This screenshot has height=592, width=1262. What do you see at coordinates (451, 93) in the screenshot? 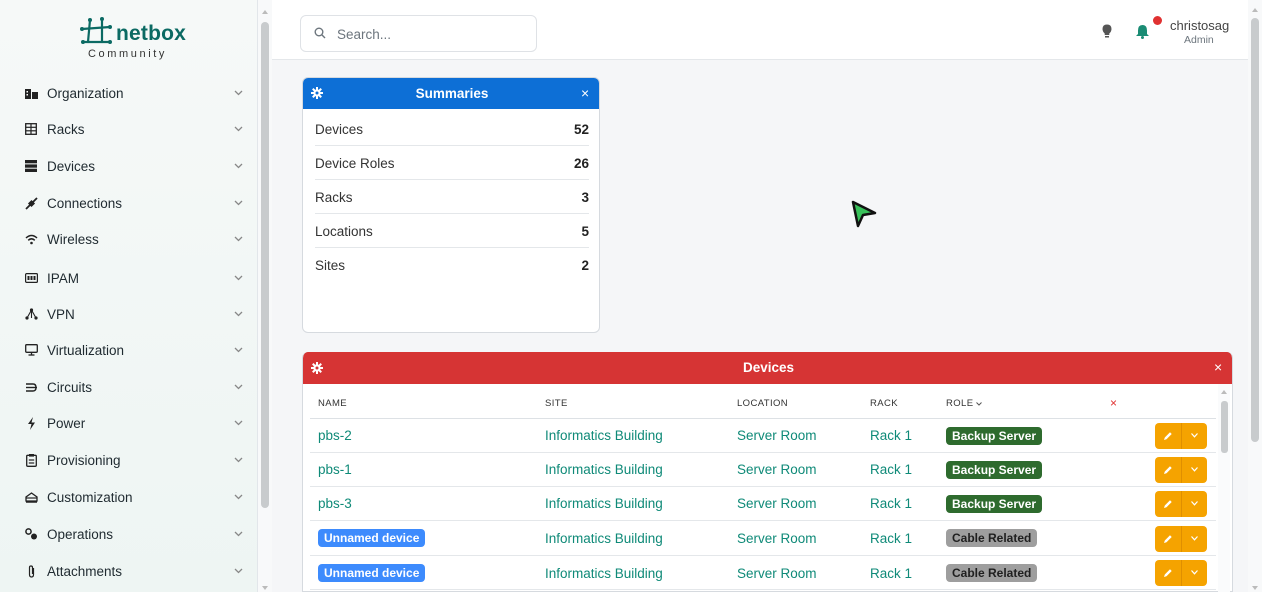
I see `summaries-header: Summaries ×` at bounding box center [451, 93].